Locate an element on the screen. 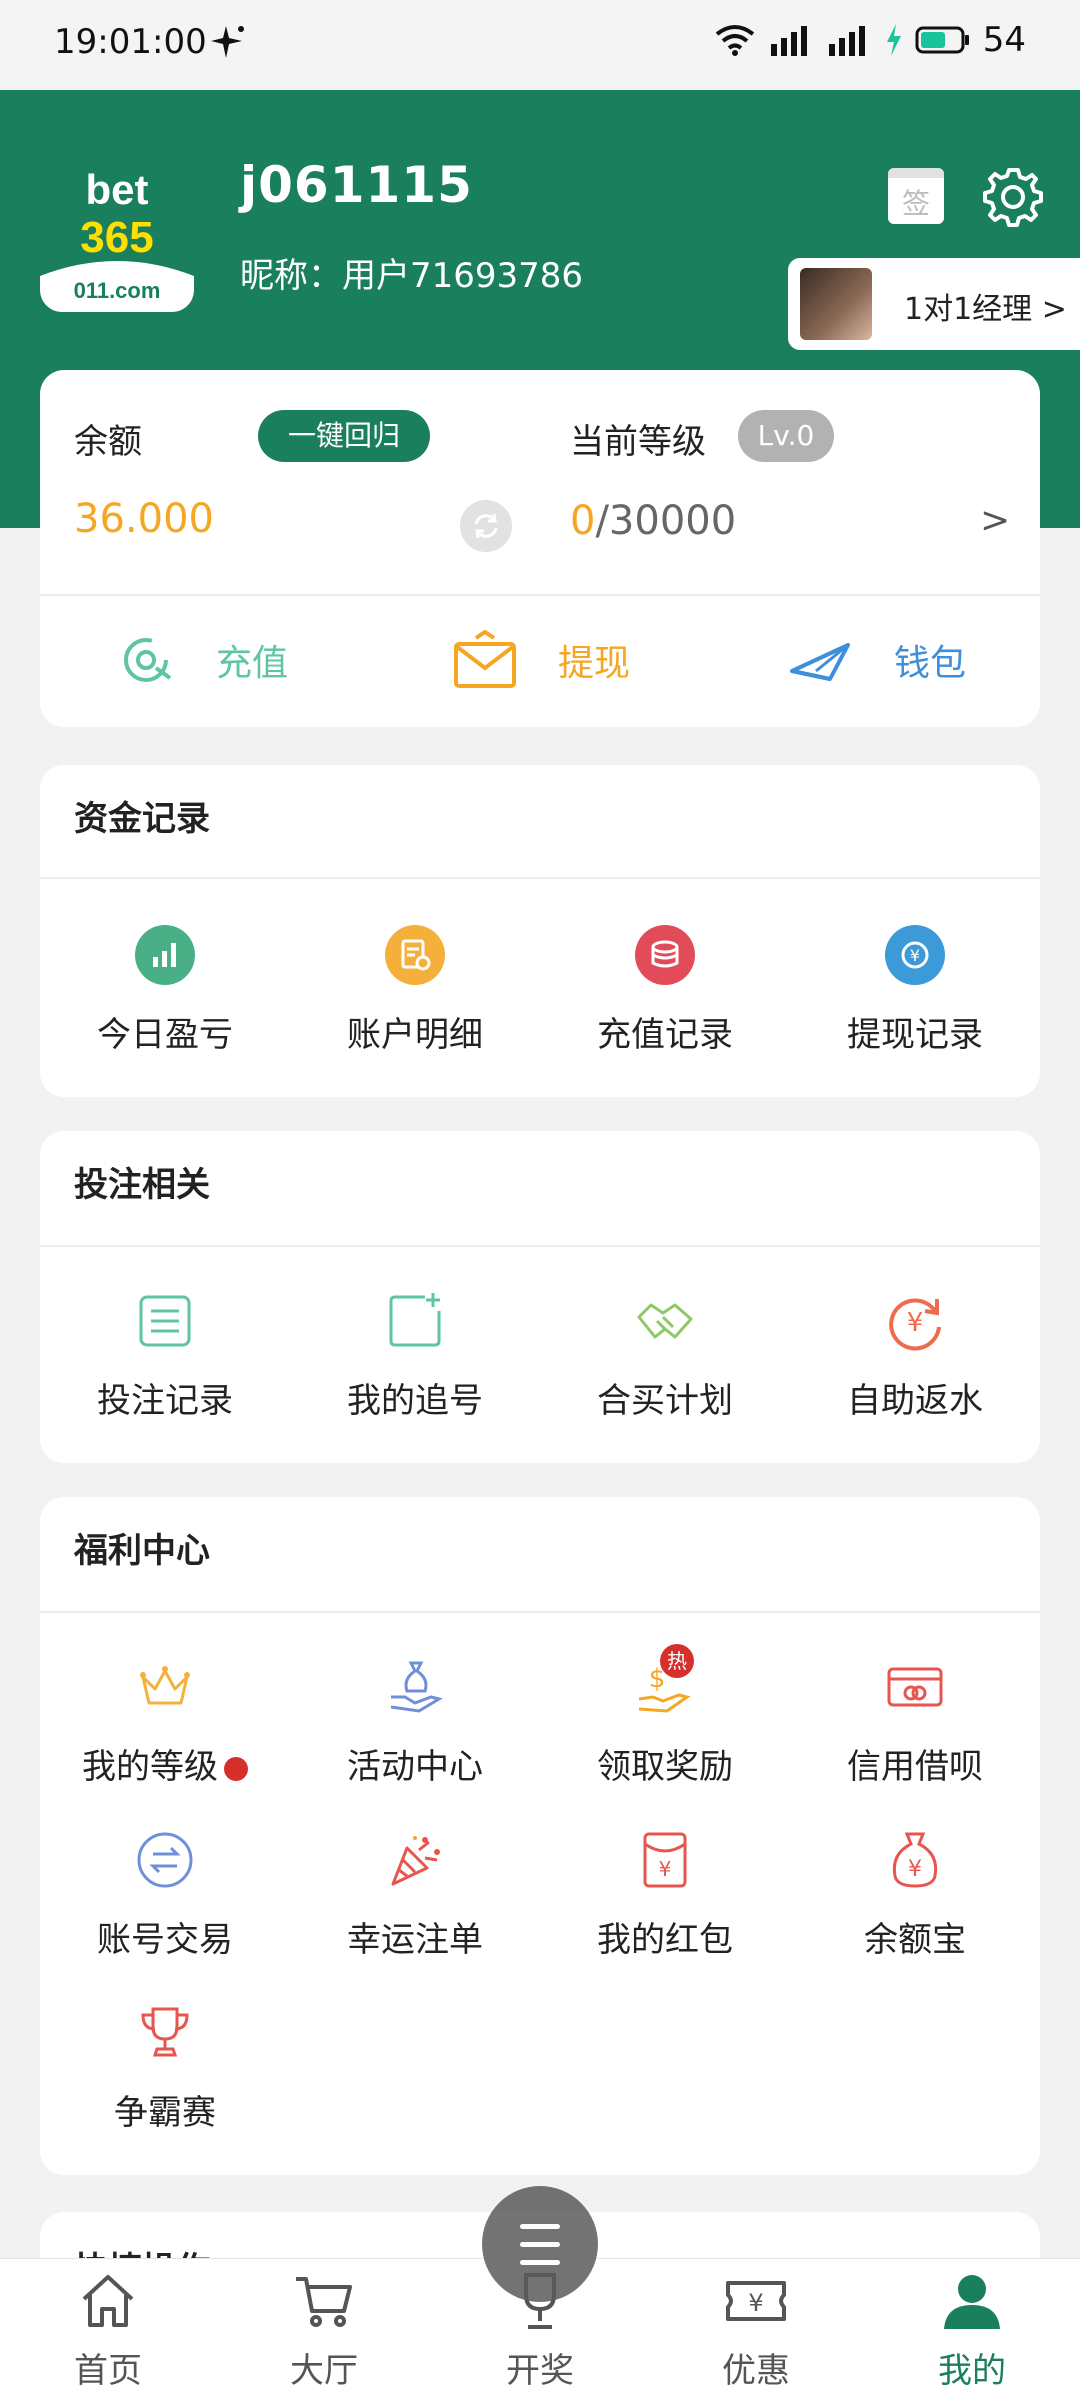  one-click-return-button: 一键回归 is located at coordinates (344, 436).